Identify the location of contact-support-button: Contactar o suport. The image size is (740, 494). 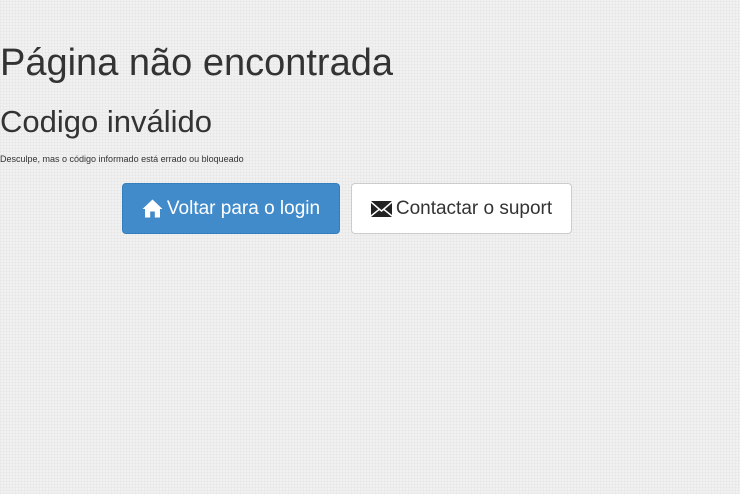
(461, 208).